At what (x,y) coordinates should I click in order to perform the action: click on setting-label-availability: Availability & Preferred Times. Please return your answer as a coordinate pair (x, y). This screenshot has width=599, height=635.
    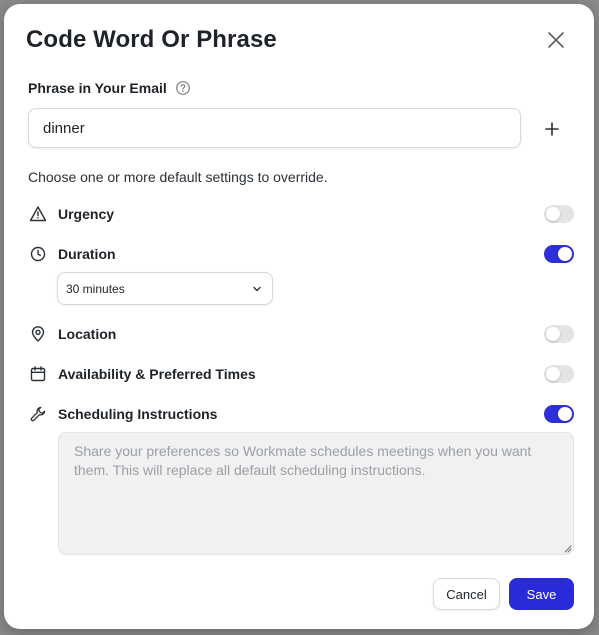
    Looking at the image, I should click on (157, 374).